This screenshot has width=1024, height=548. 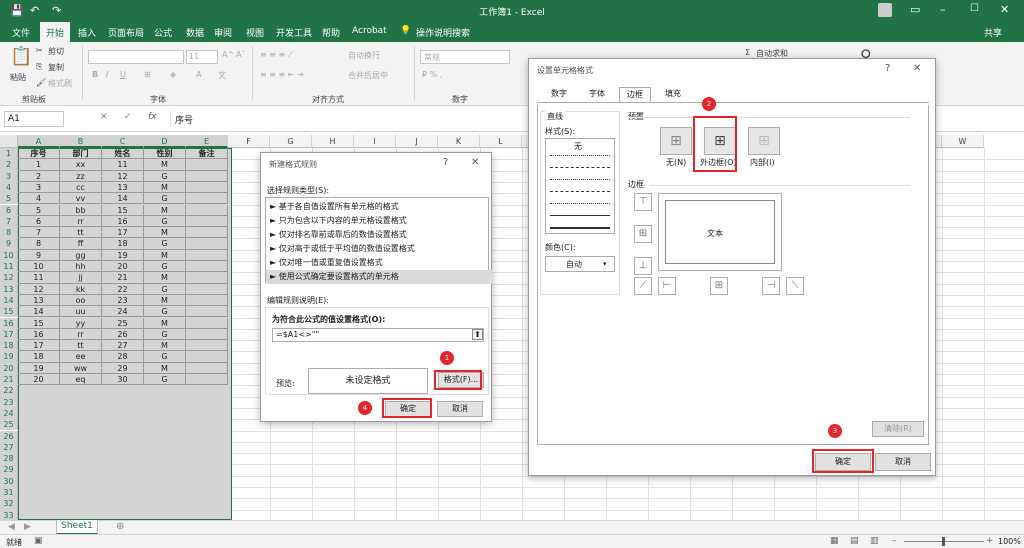 I want to click on data-cell: ff, so click(x=81, y=244).